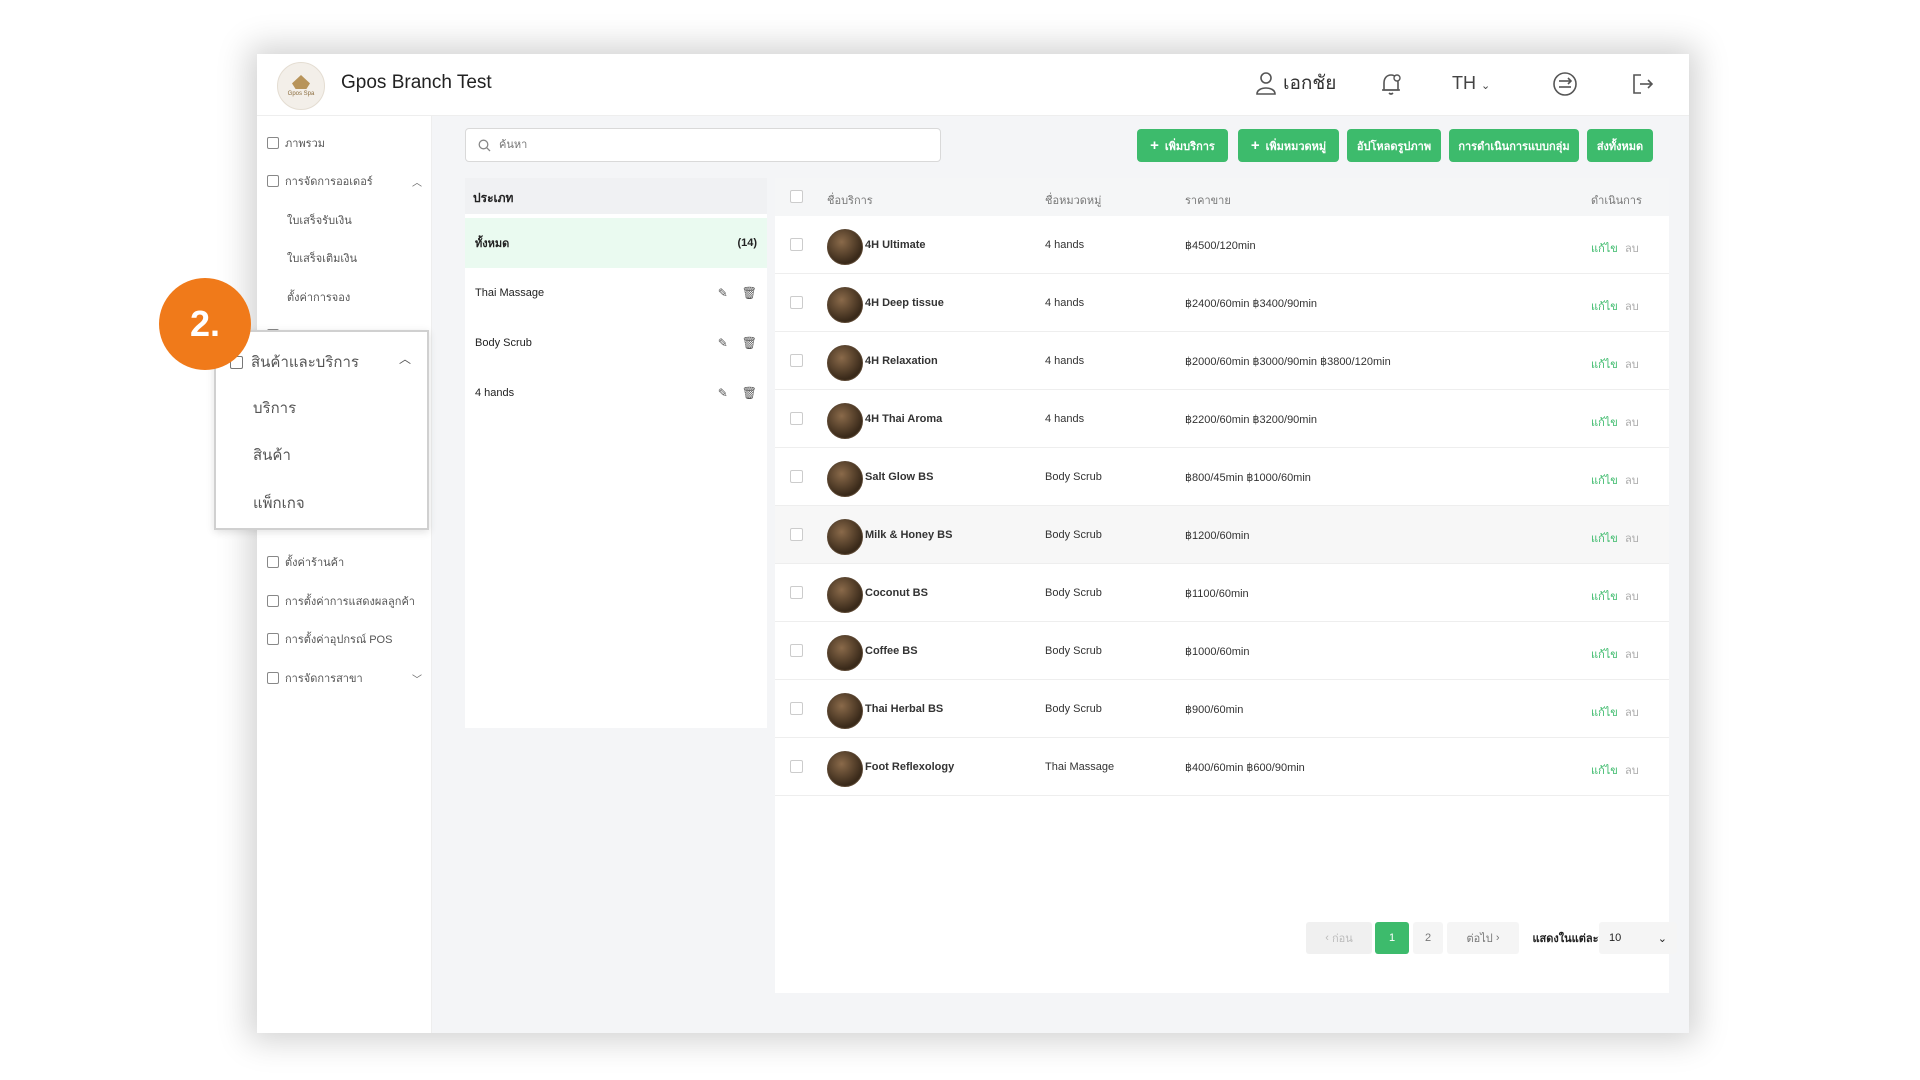  What do you see at coordinates (319, 220) in the screenshot?
I see `sidebar-item-receipts: ใบเสร็จรับเงิน` at bounding box center [319, 220].